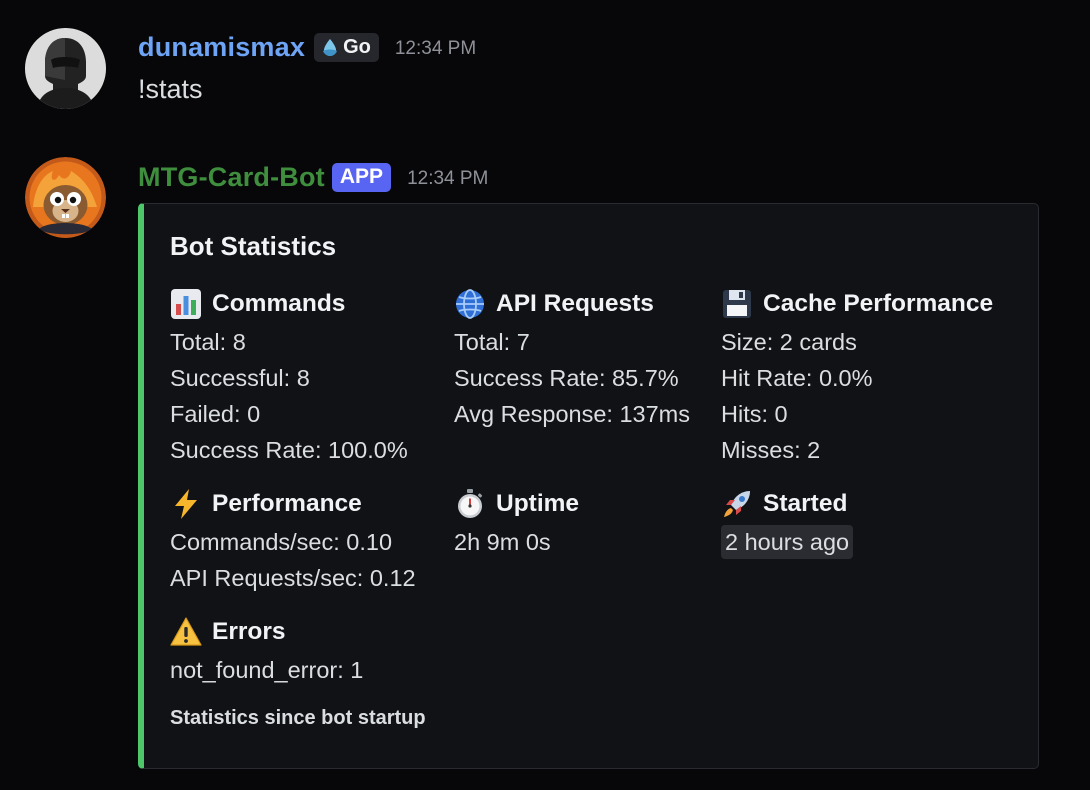  What do you see at coordinates (266, 650) in the screenshot?
I see `field-errors: Errors not_found_error: 1` at bounding box center [266, 650].